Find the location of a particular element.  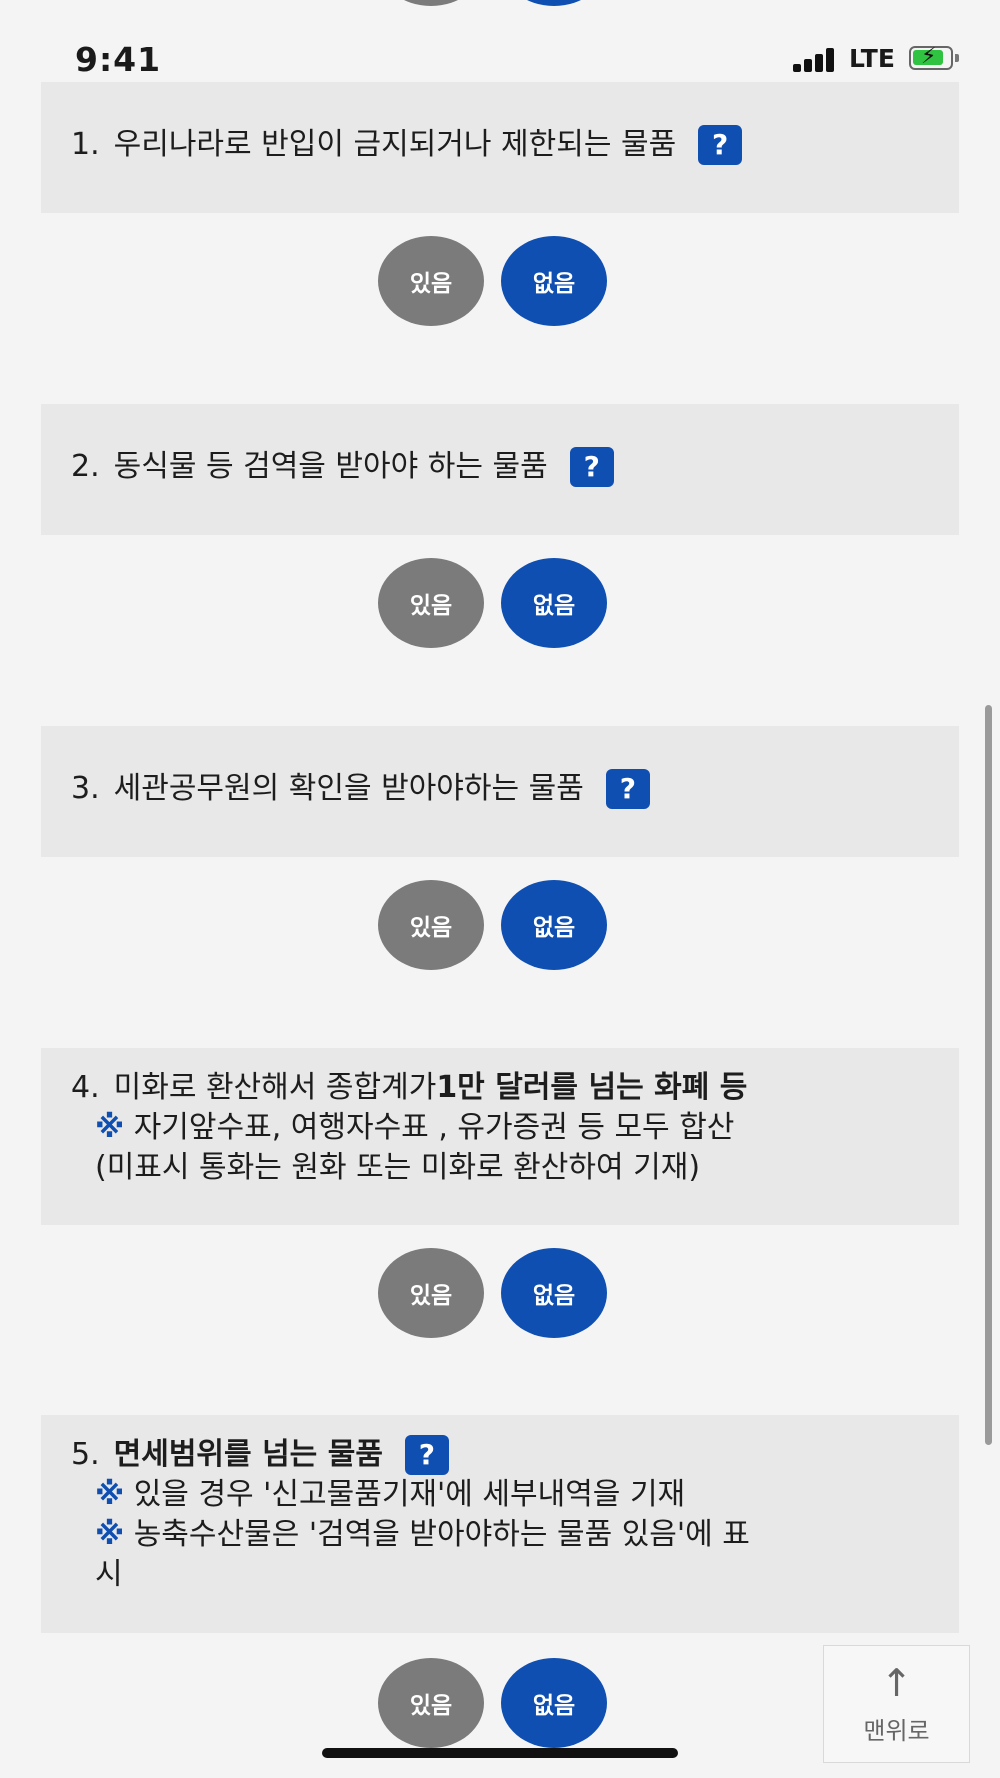

note-text: (미표시 통화는 원화 또는 미화로 환산하여 기재) is located at coordinates (398, 1167).